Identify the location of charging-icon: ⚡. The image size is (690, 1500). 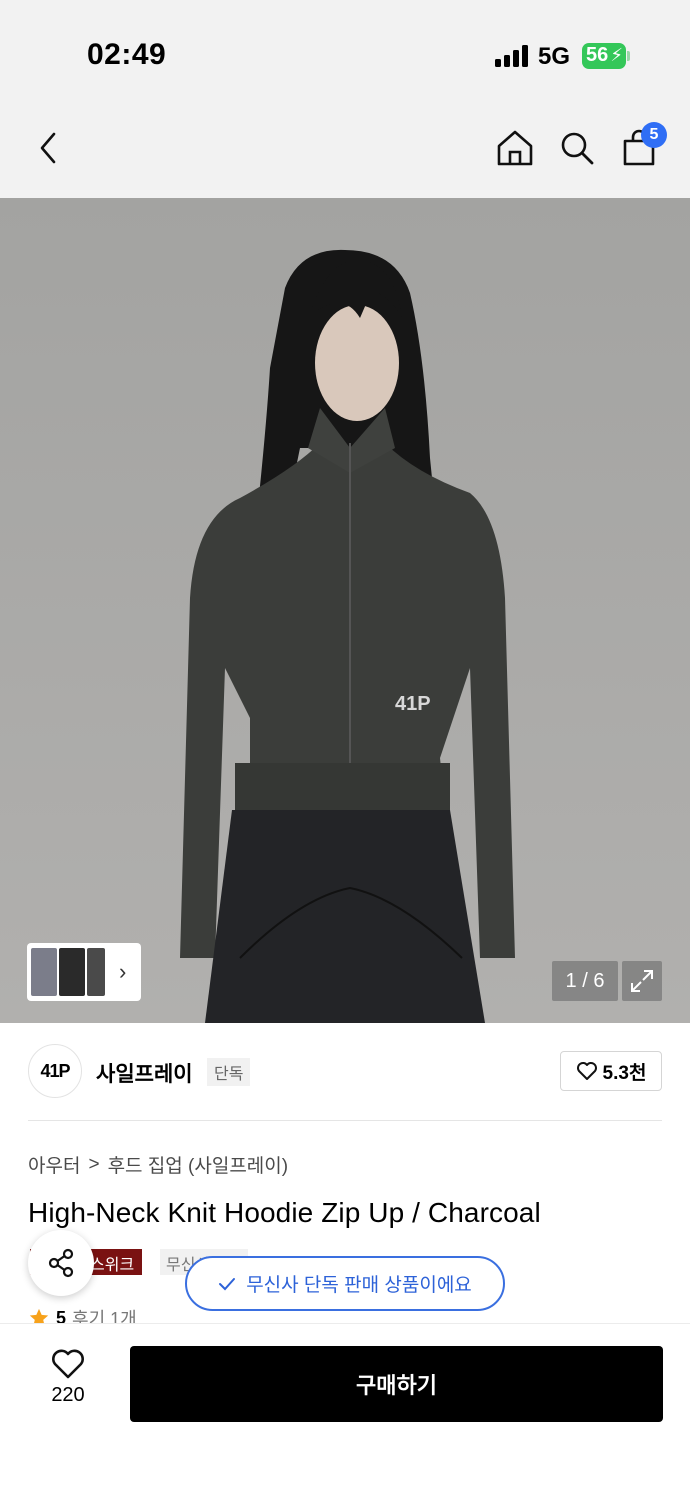
(616, 55).